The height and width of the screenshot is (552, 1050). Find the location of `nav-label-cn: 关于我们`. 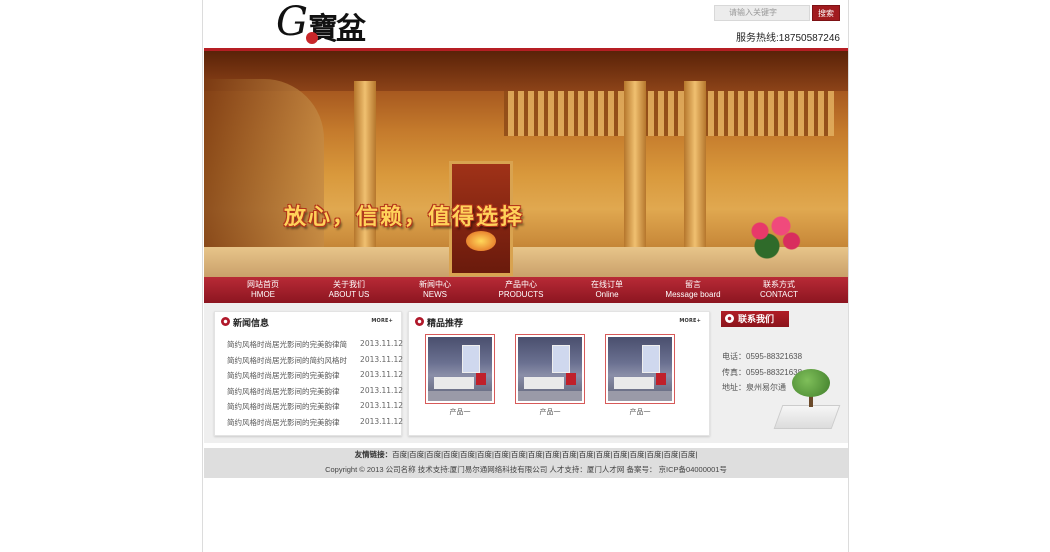

nav-label-cn: 关于我们 is located at coordinates (349, 284).